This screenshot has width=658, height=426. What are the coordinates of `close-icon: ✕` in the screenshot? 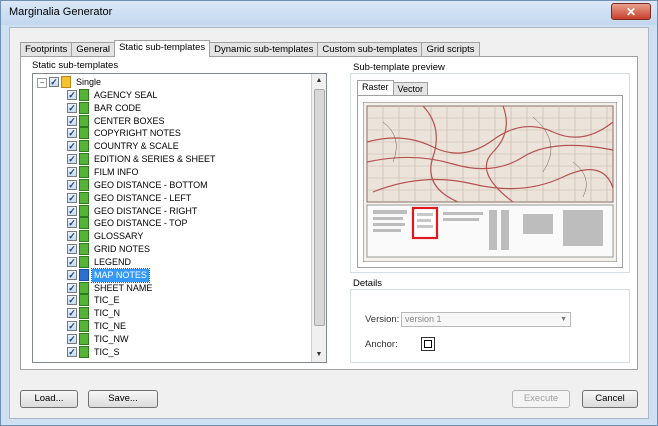 It's located at (631, 12).